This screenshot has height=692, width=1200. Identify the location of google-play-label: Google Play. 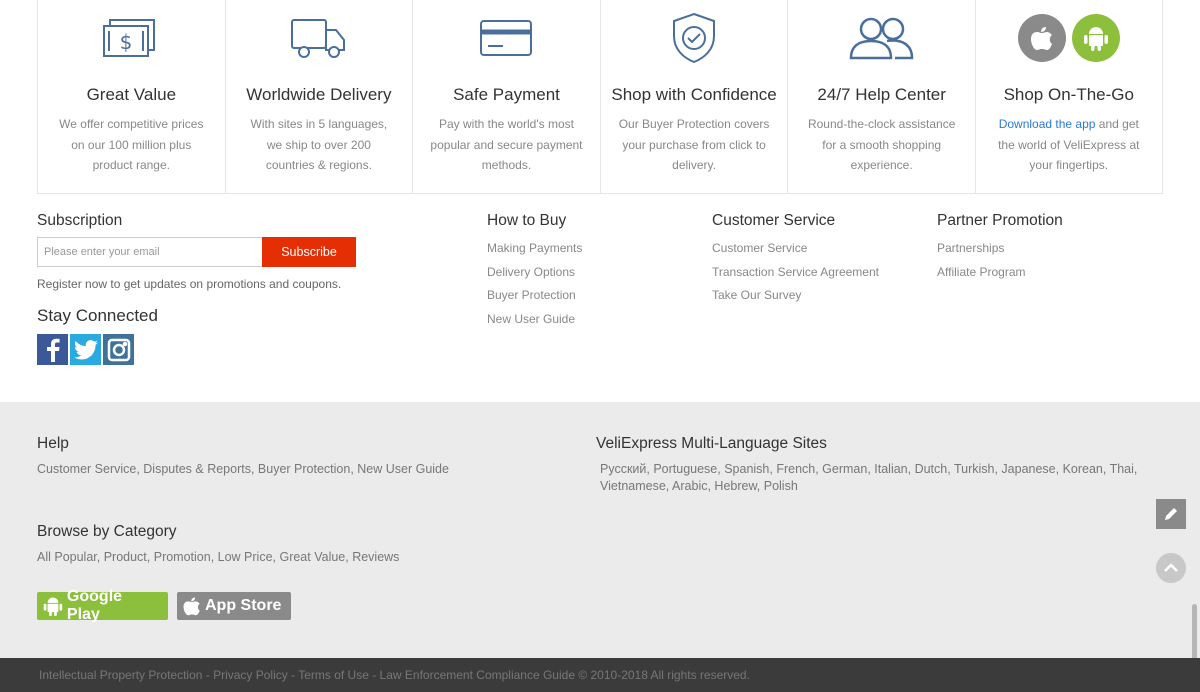
(94, 605).